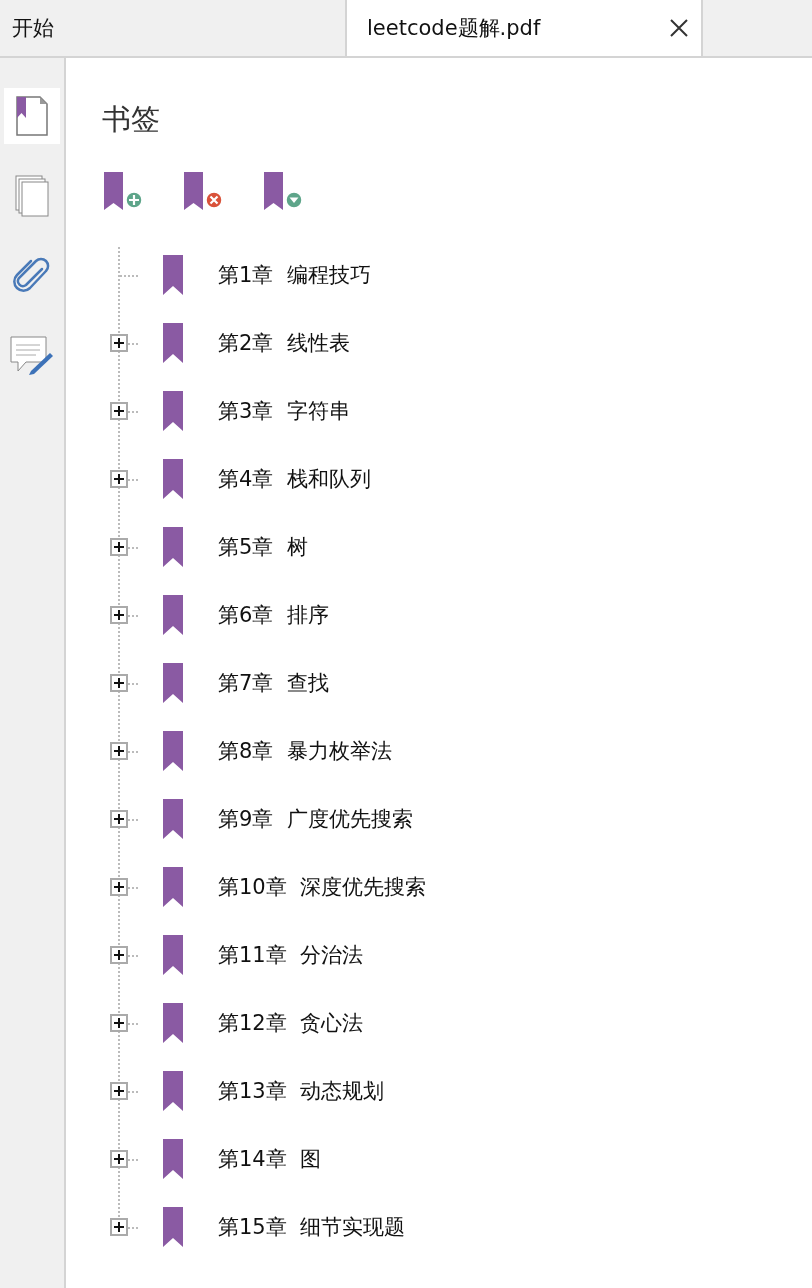  What do you see at coordinates (270, 1159) in the screenshot?
I see `bookmark-label: 第14章 图` at bounding box center [270, 1159].